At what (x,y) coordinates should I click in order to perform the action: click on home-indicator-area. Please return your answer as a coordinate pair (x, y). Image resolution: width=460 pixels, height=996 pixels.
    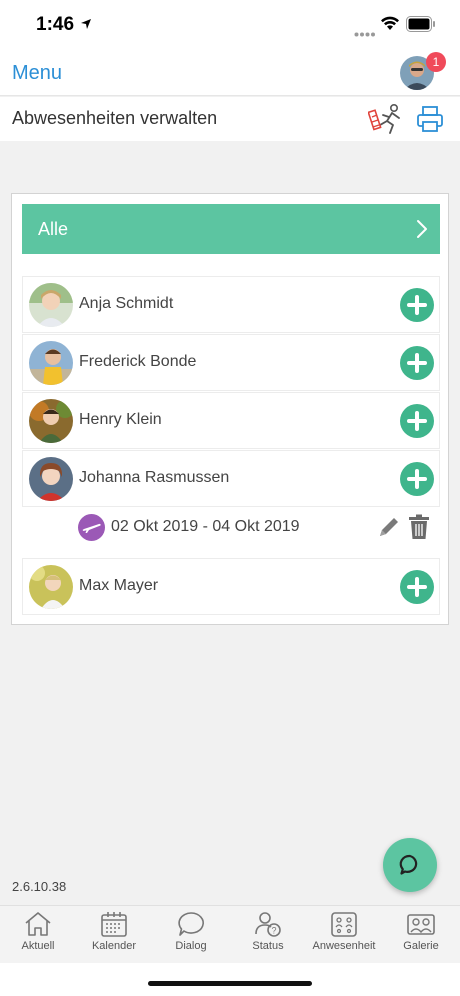
    Looking at the image, I should click on (230, 979).